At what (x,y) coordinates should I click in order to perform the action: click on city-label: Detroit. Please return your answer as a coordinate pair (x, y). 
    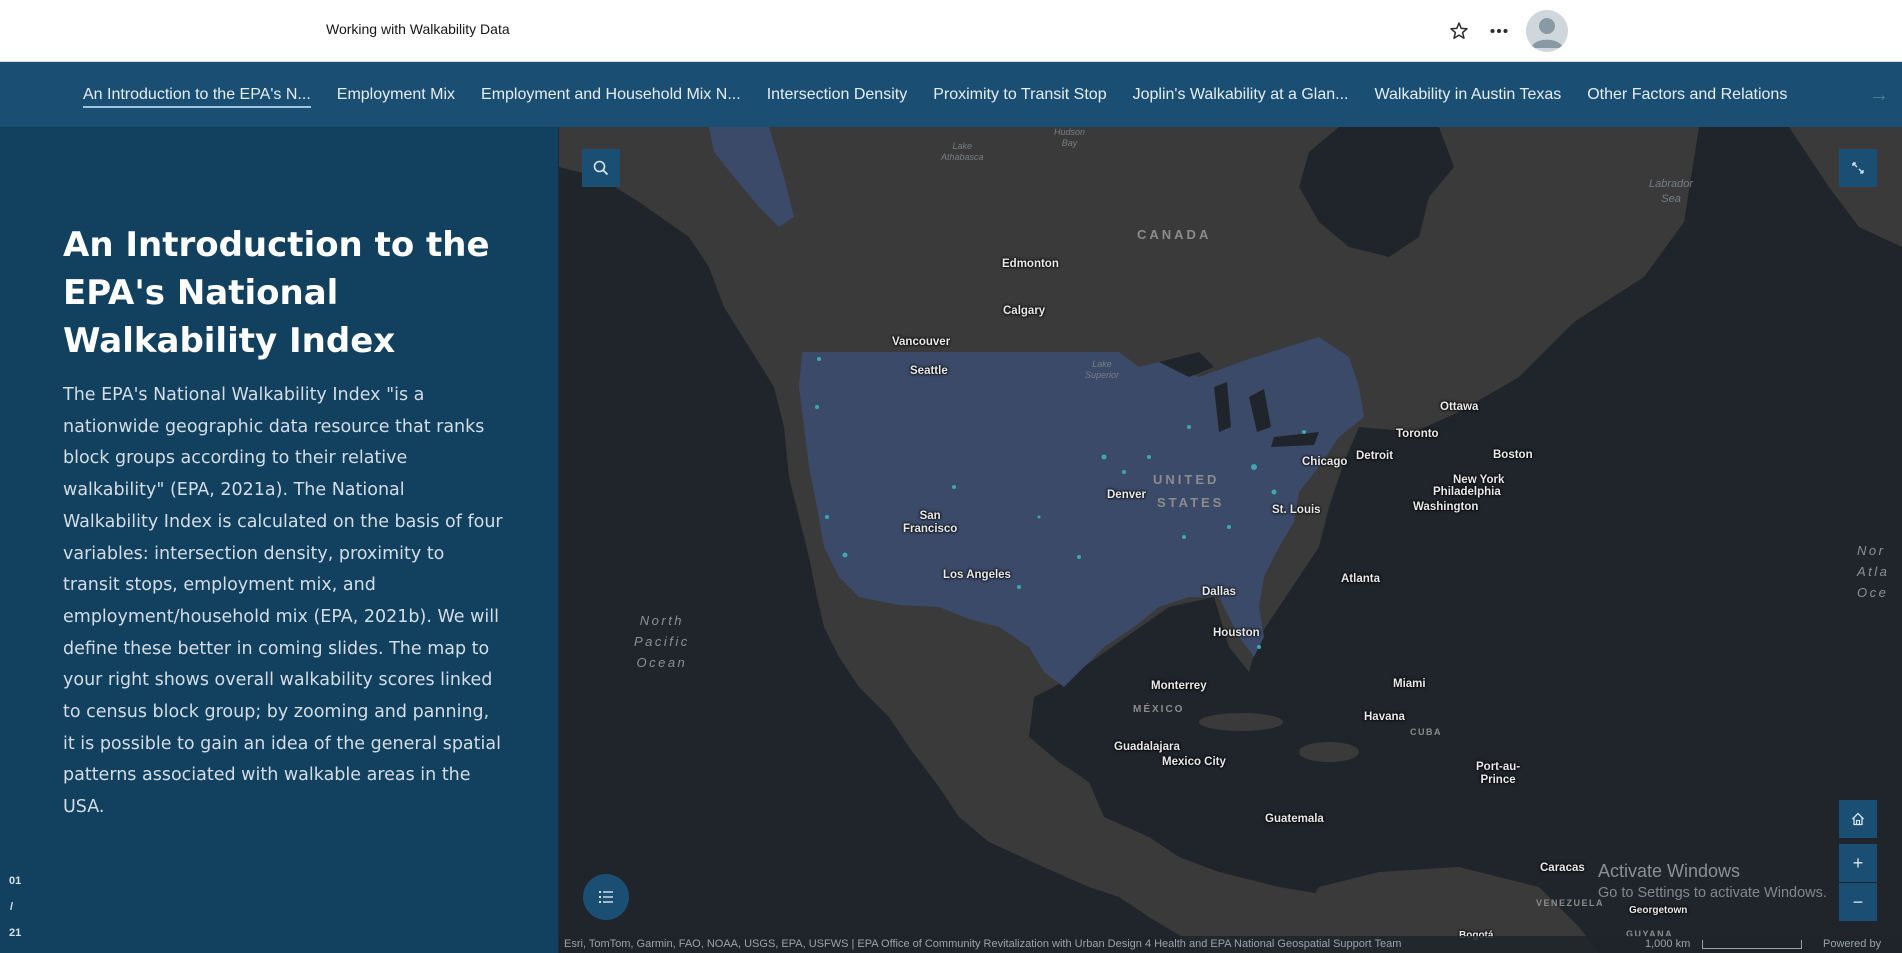
    Looking at the image, I should click on (1375, 456).